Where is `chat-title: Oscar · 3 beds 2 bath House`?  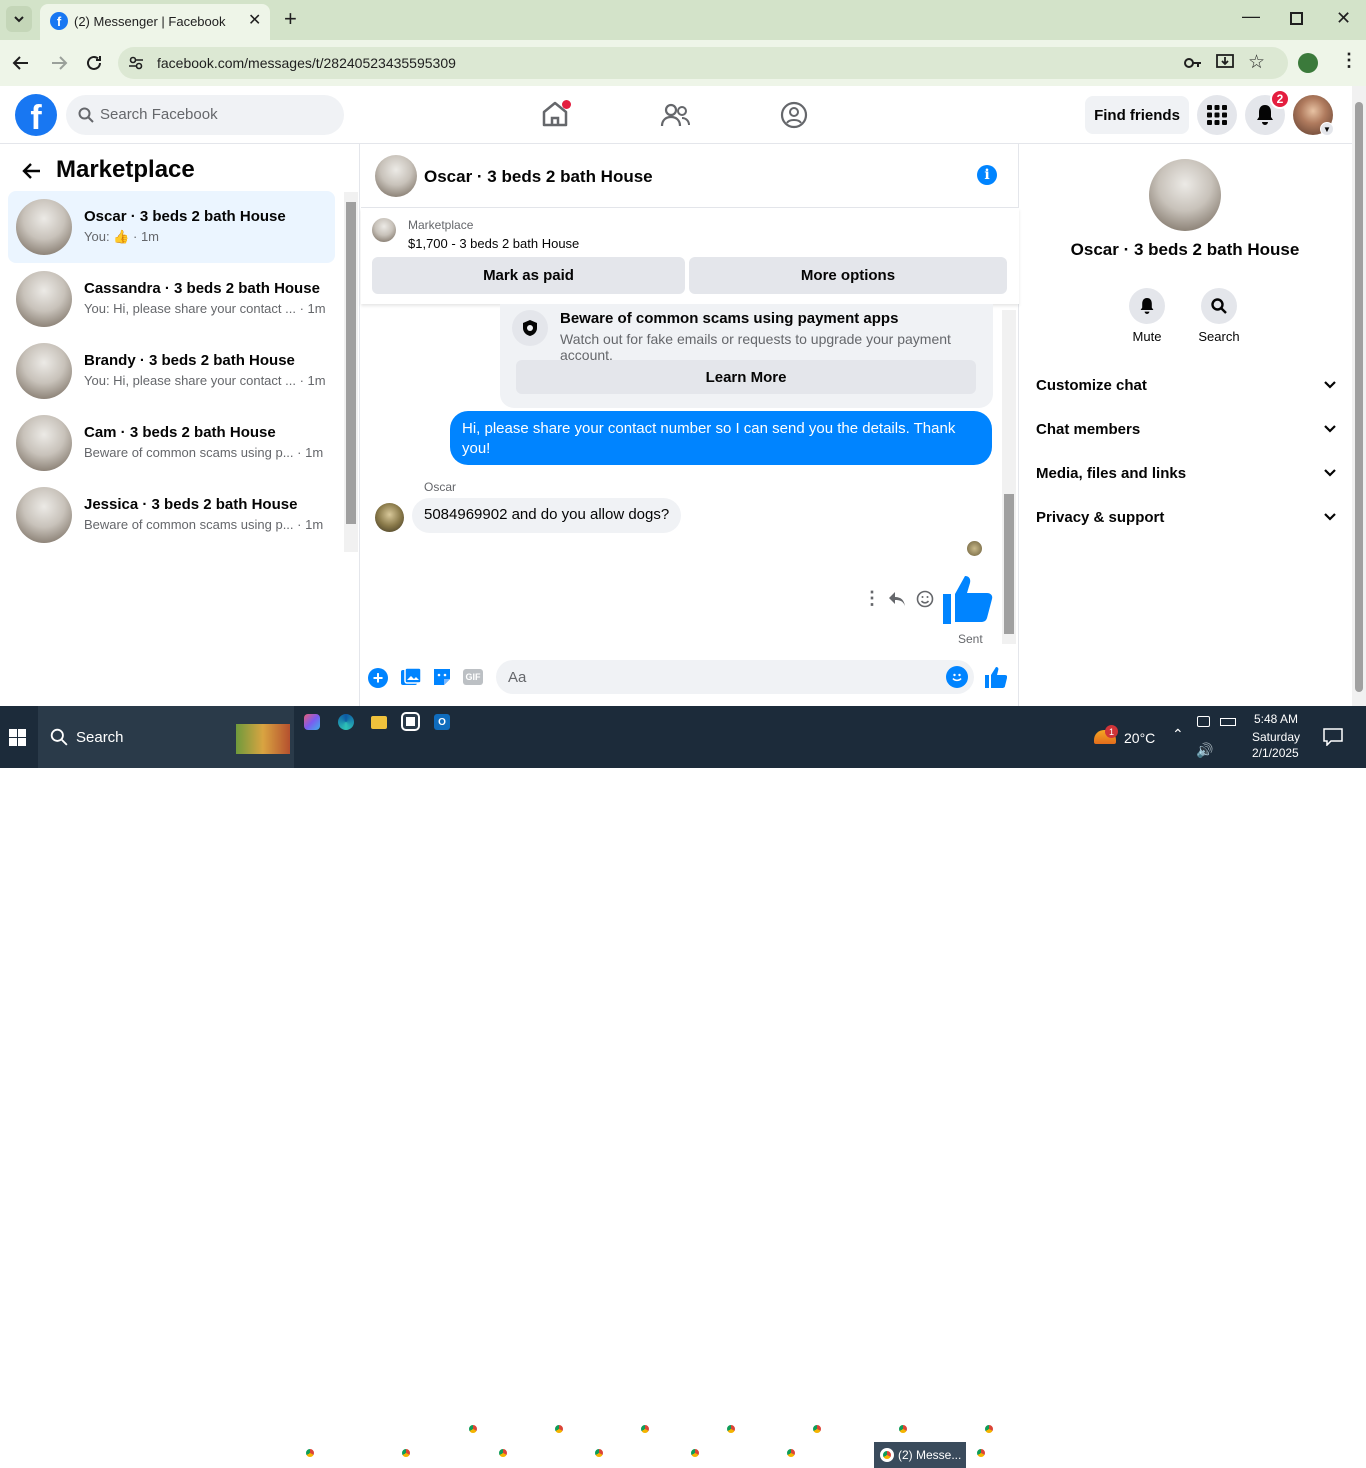 chat-title: Oscar · 3 beds 2 bath House is located at coordinates (538, 177).